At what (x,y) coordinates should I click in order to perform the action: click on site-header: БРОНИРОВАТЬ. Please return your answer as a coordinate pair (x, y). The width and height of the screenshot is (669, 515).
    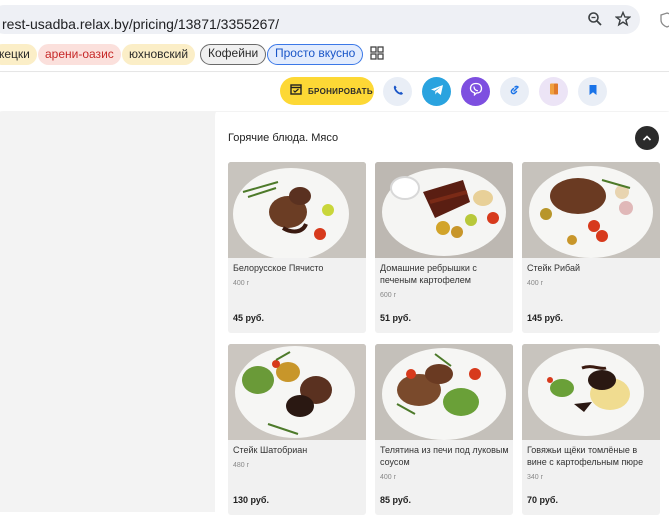
    Looking at the image, I should click on (334, 92).